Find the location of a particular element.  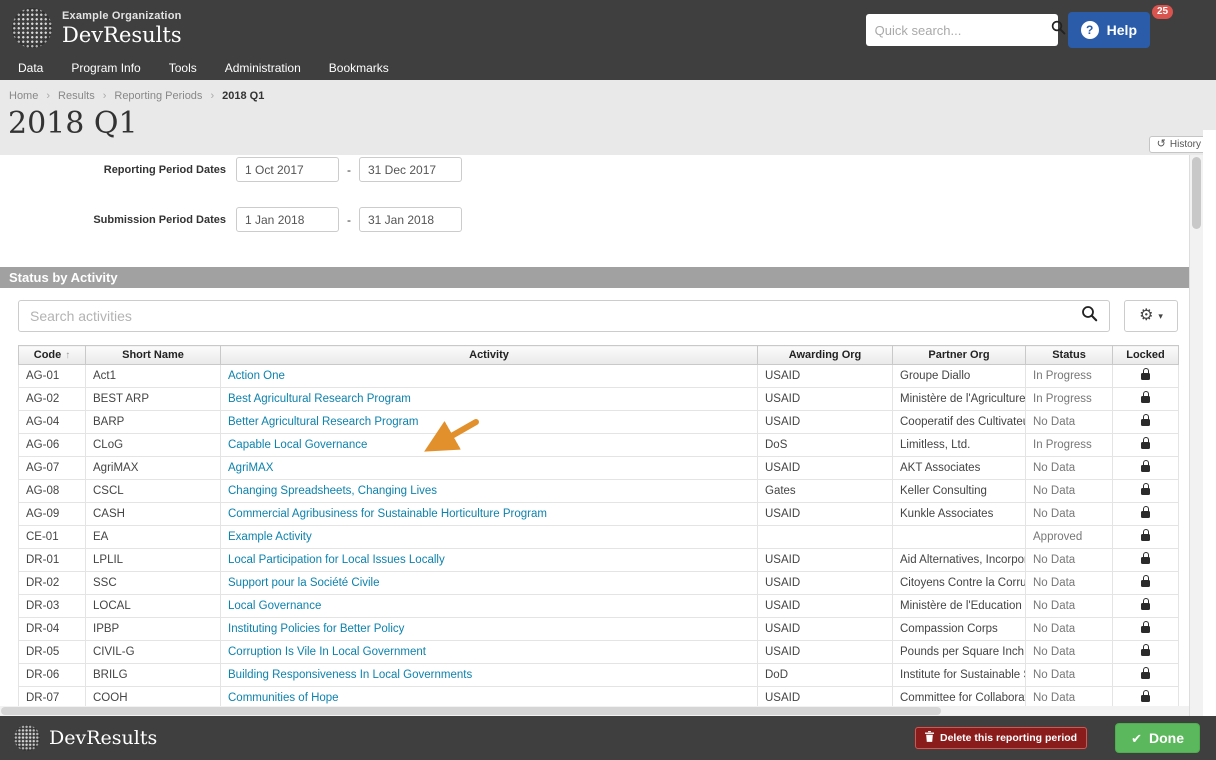

nav-item-program-info: Program Info is located at coordinates (105, 69).